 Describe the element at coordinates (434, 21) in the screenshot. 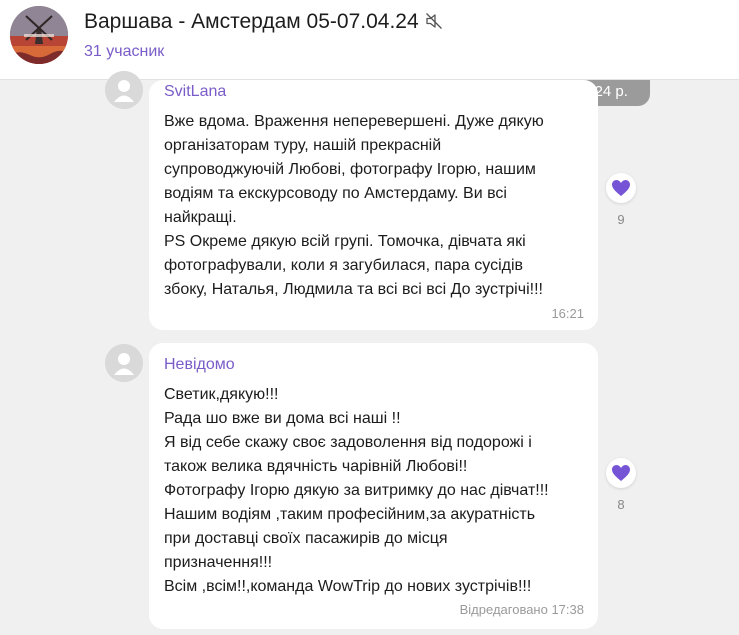

I see `speaker-muted-icon` at that location.